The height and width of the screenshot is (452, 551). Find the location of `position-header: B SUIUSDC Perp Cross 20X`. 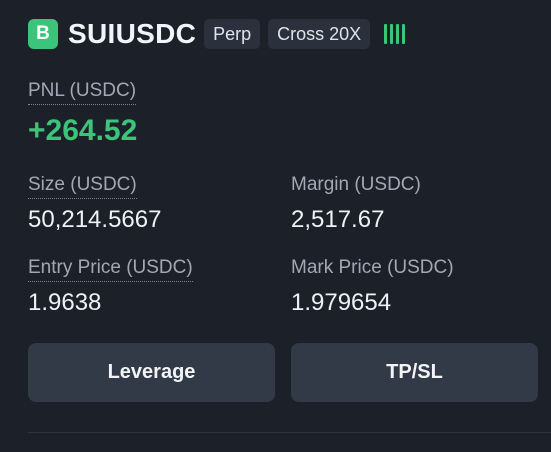

position-header: B SUIUSDC Perp Cross 20X is located at coordinates (217, 34).